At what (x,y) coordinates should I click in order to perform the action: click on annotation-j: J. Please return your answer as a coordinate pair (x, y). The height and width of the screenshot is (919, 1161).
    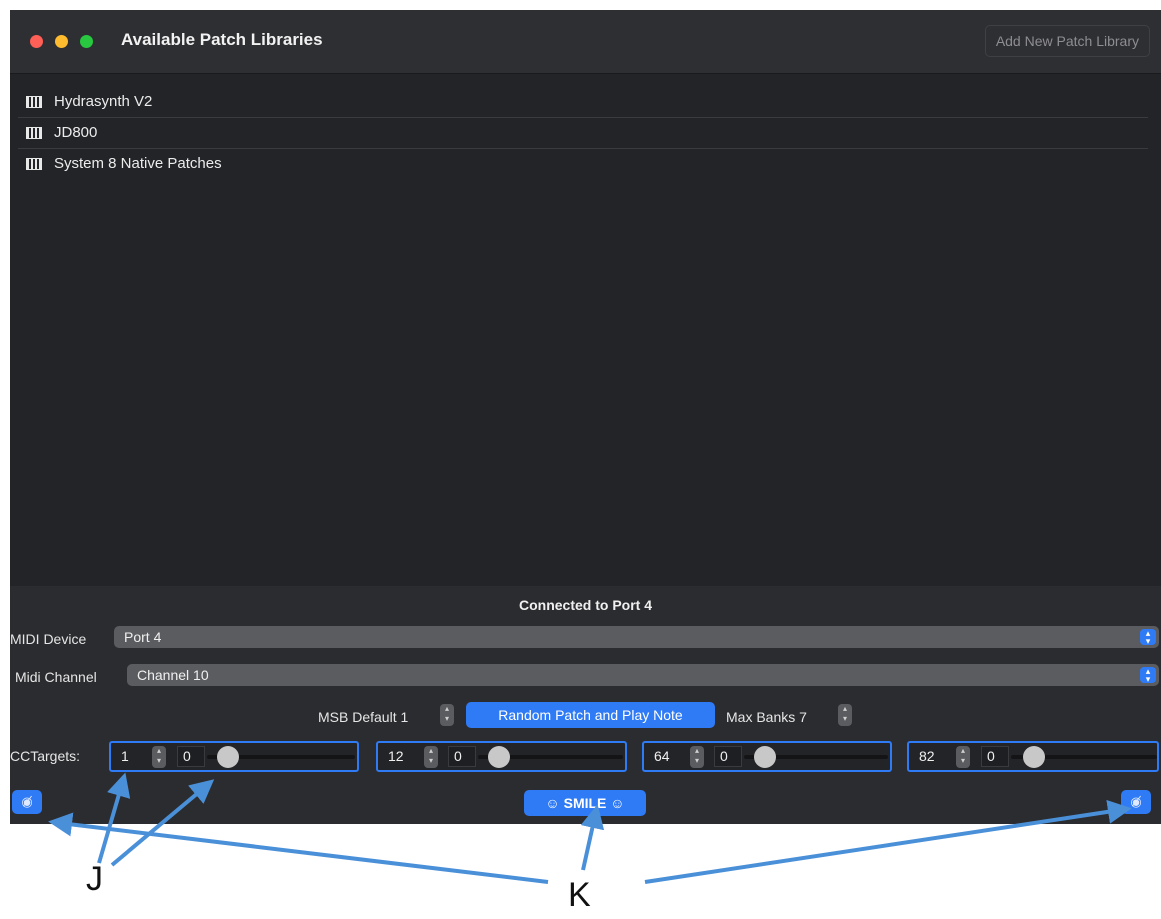
    Looking at the image, I should click on (94, 879).